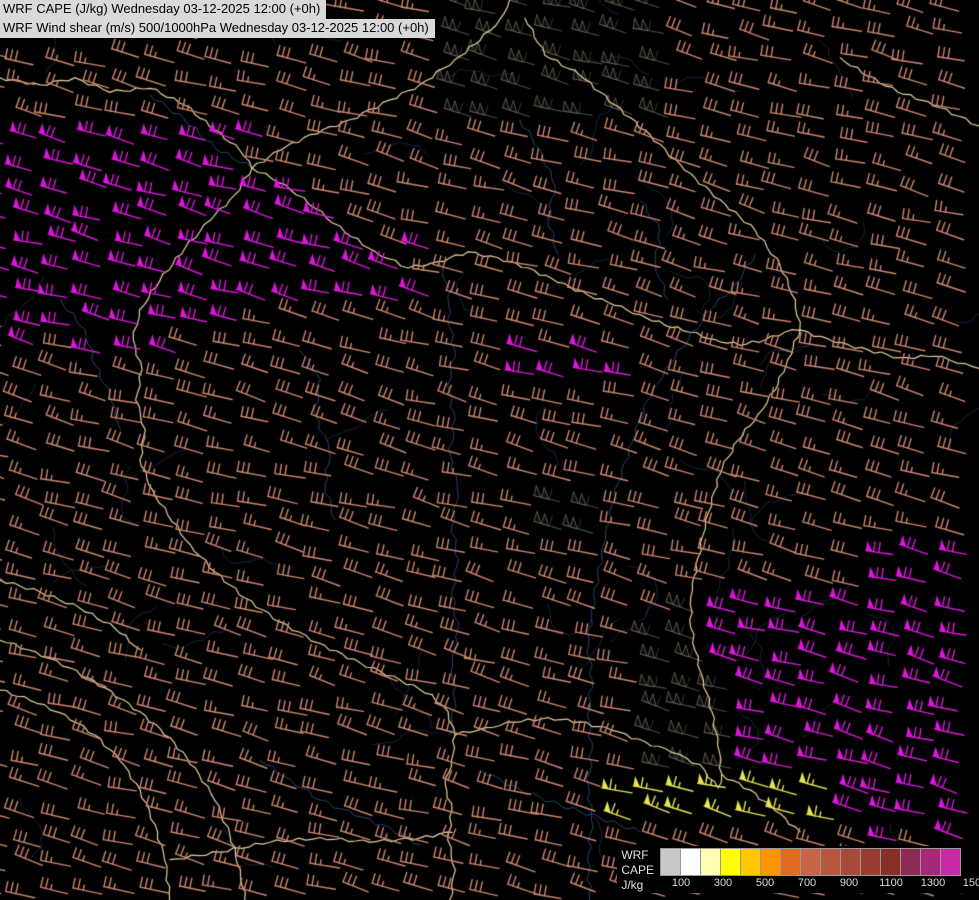 This screenshot has height=900, width=979. What do you see at coordinates (891, 883) in the screenshot?
I see `legend-scale-label: 1100` at bounding box center [891, 883].